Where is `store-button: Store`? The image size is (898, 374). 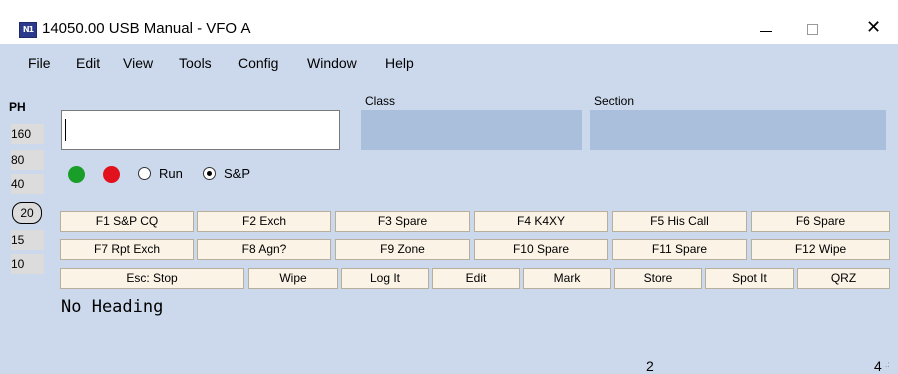 store-button: Store is located at coordinates (658, 278).